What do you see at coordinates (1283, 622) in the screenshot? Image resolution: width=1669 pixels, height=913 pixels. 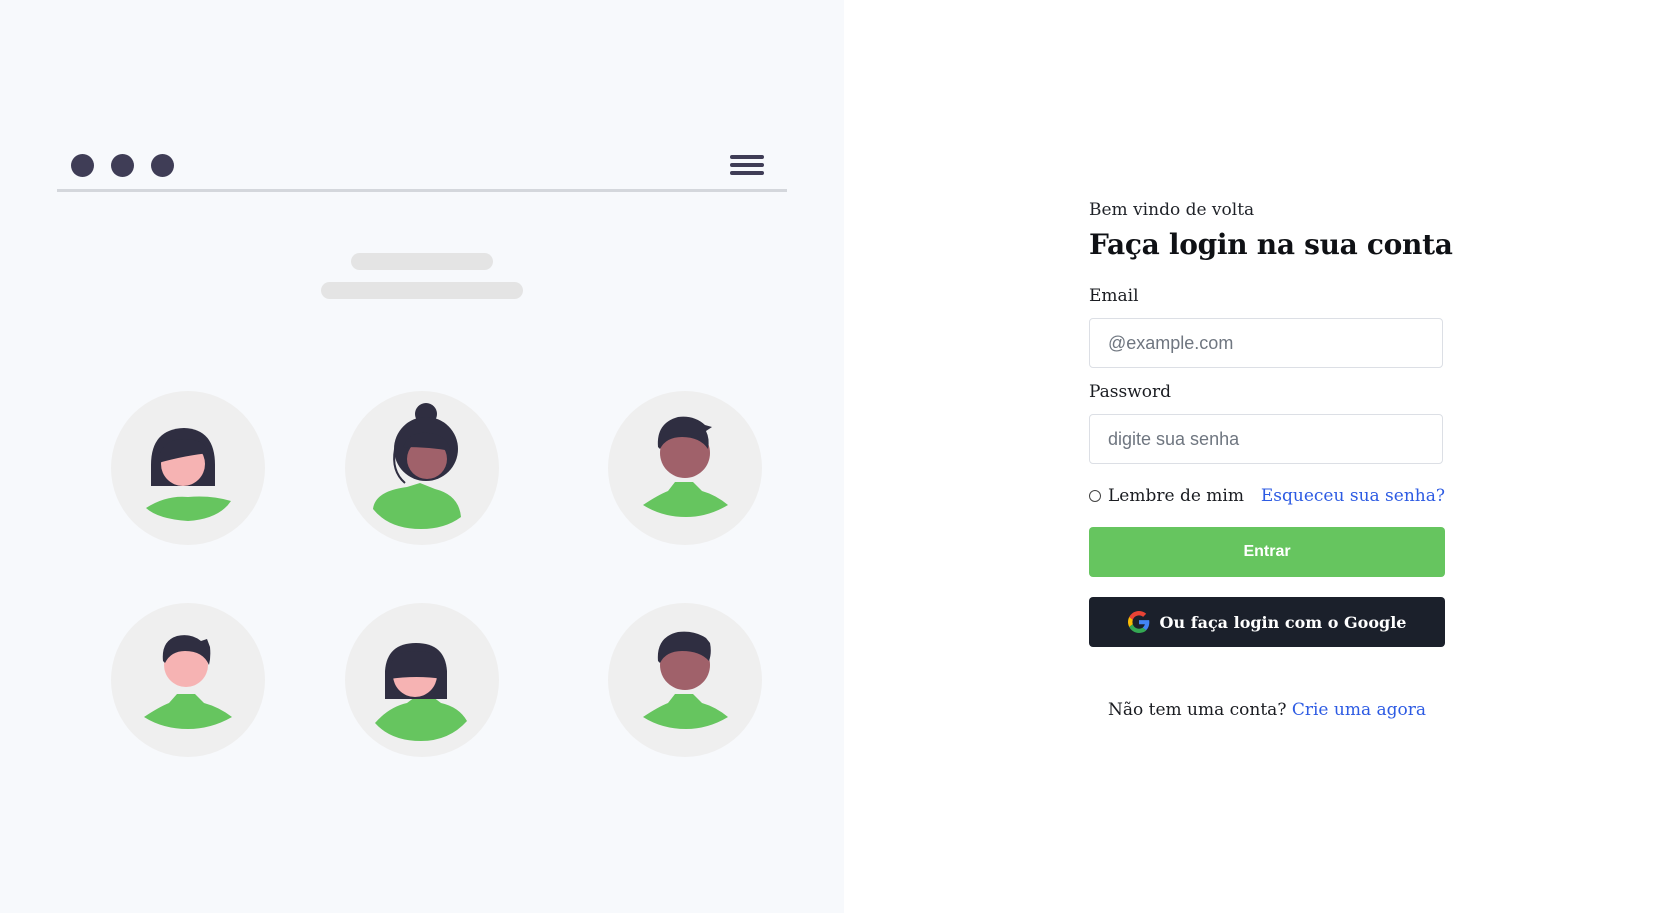 I see `google-login-label: Ou faça login com o Google` at bounding box center [1283, 622].